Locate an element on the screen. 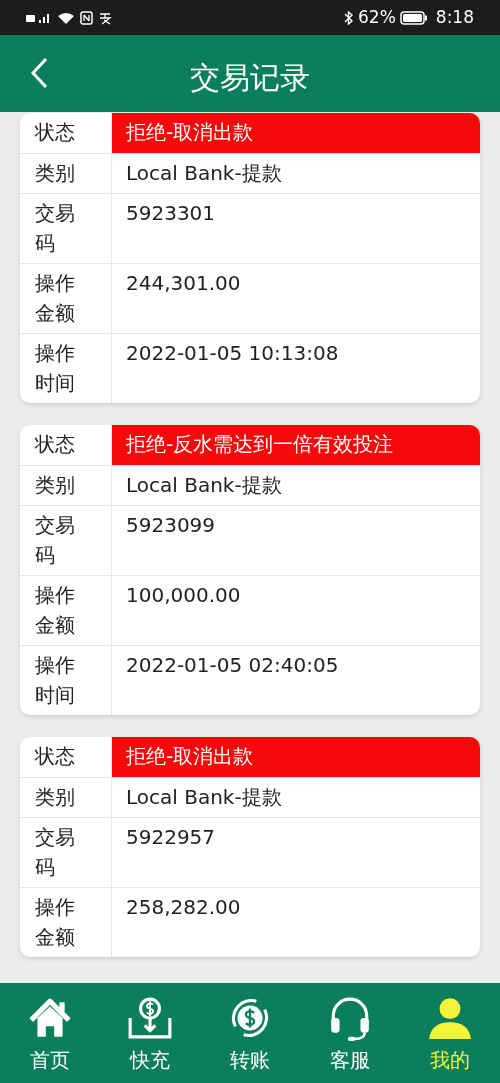 Image resolution: width=500 pixels, height=1083 pixels. deposit-icon is located at coordinates (150, 1018).